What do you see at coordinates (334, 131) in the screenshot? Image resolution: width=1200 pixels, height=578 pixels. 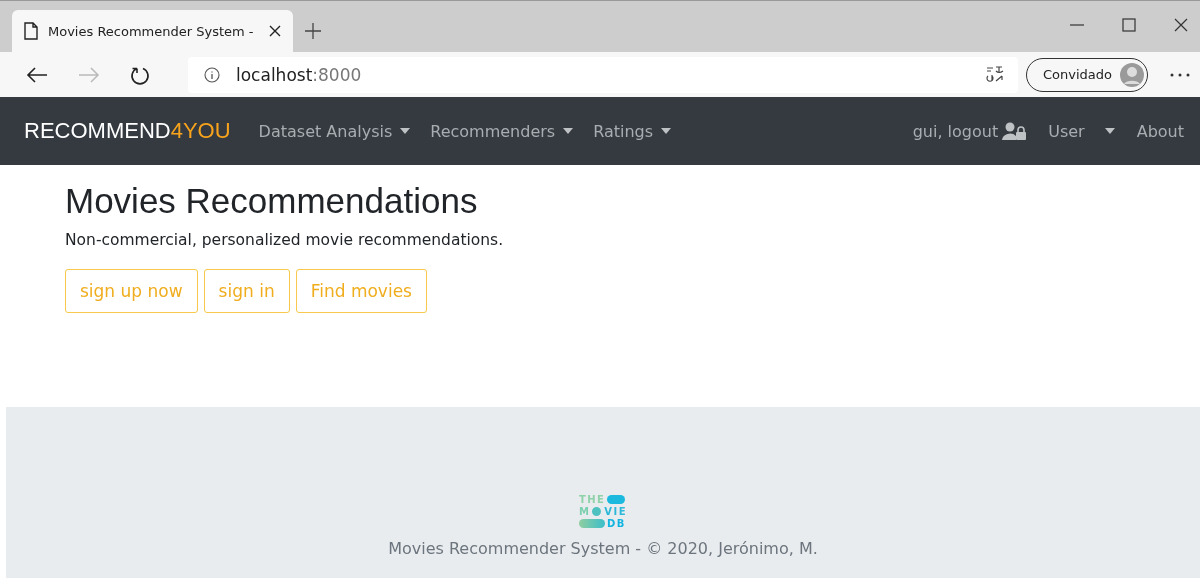 I see `nav-menu-item: Dataset Analysis` at bounding box center [334, 131].